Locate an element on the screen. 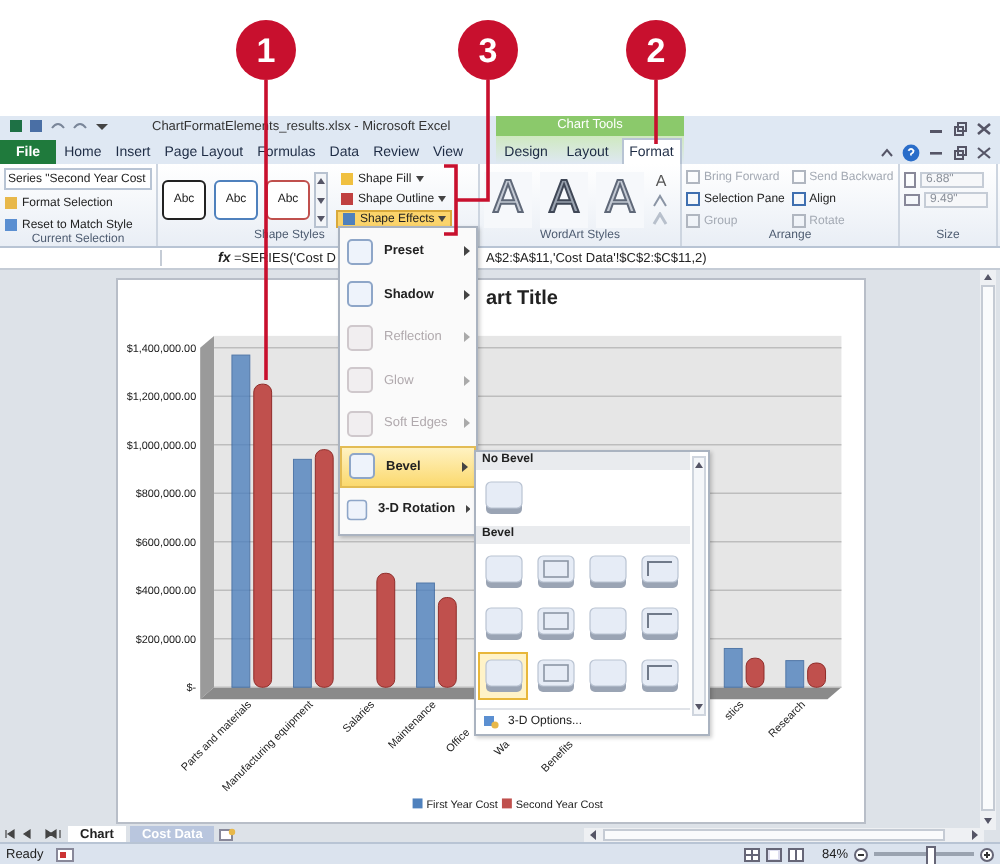 The image size is (1000, 864). collapse-ribbon-icon is located at coordinates (887, 152).